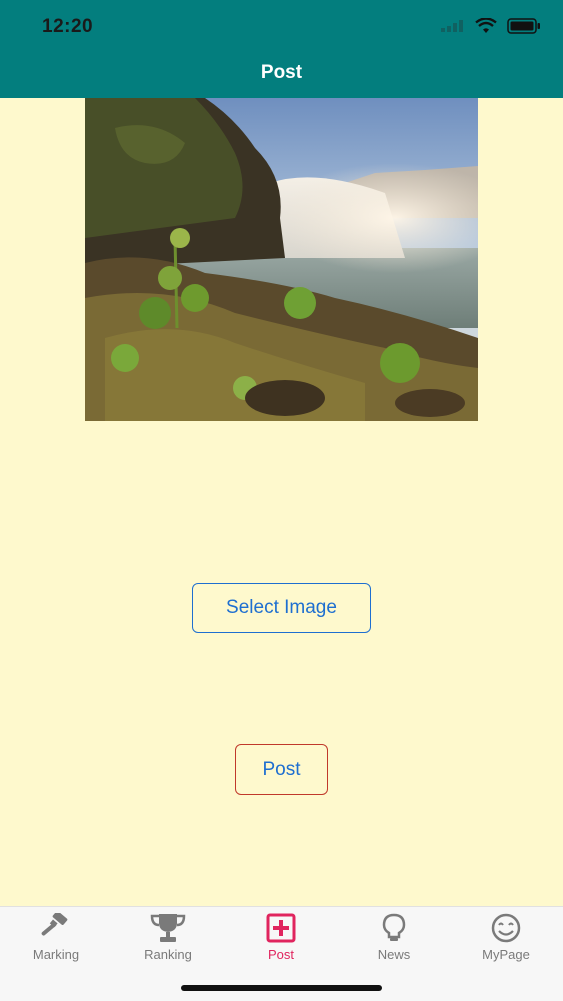 Image resolution: width=563 pixels, height=1001 pixels. What do you see at coordinates (486, 25) in the screenshot?
I see `wifi-icon` at bounding box center [486, 25].